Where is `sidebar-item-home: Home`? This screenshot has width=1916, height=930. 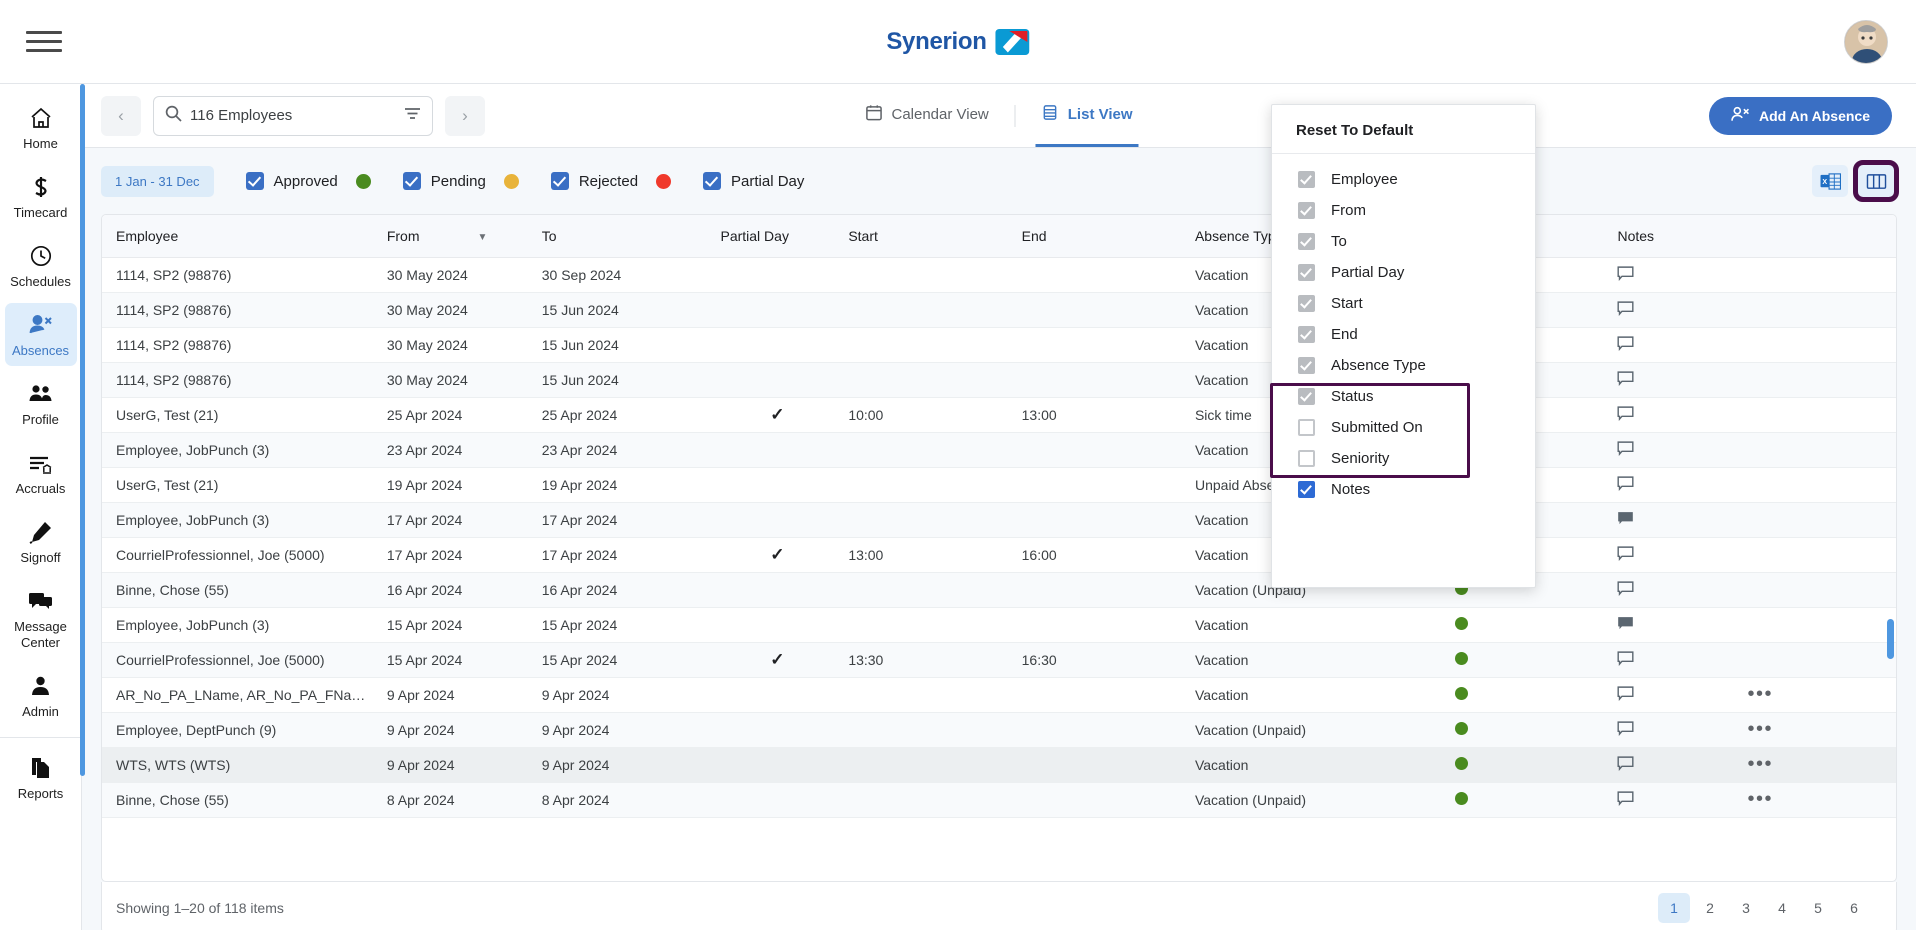 sidebar-item-home: Home is located at coordinates (41, 127).